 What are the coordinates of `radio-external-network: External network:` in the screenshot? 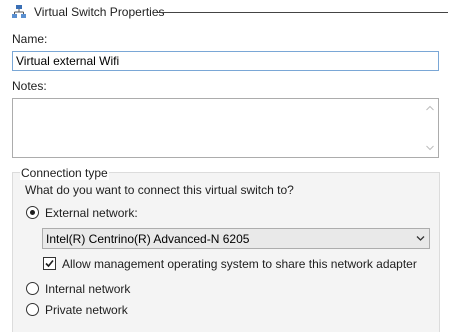 It's located at (116, 213).